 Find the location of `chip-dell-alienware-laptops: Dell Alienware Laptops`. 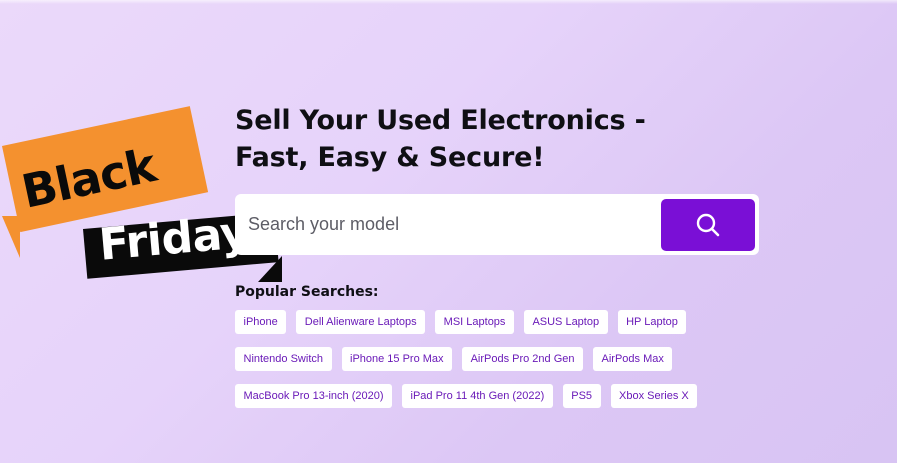

chip-dell-alienware-laptops: Dell Alienware Laptops is located at coordinates (361, 322).